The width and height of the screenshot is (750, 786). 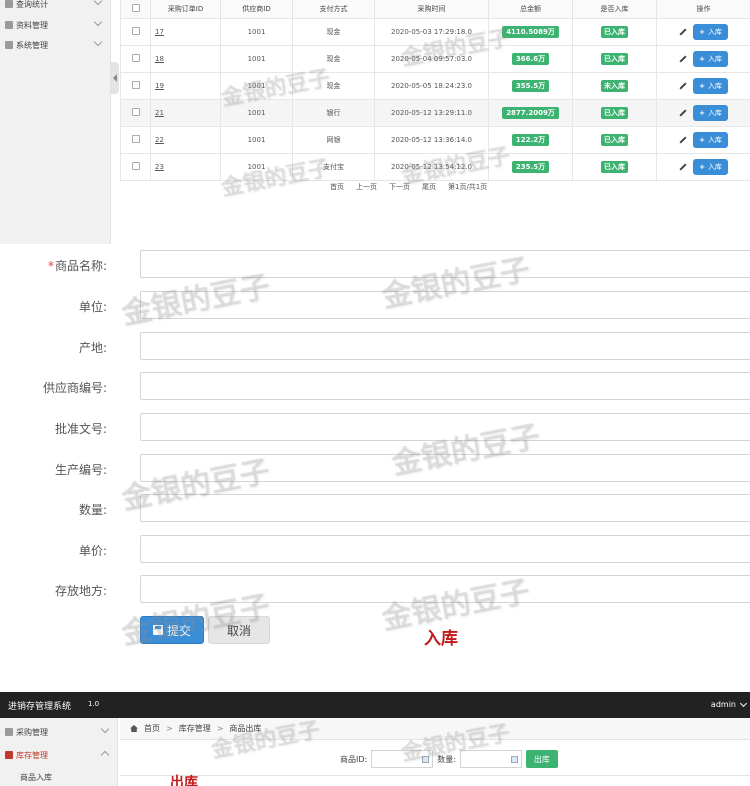 I want to click on field-label: 存放地方:, so click(x=80, y=591).